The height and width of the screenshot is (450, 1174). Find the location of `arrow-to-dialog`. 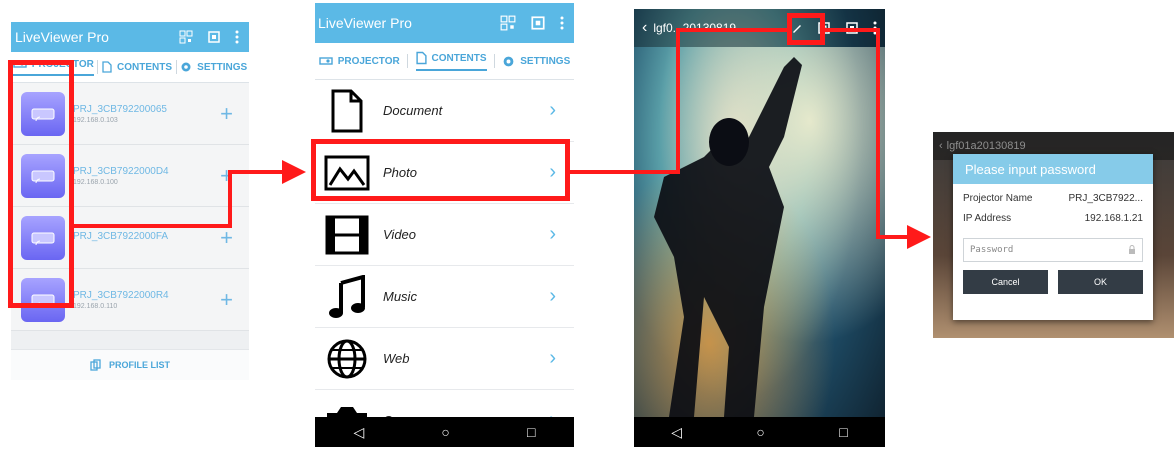

arrow-to-dialog is located at coordinates (878, 138).